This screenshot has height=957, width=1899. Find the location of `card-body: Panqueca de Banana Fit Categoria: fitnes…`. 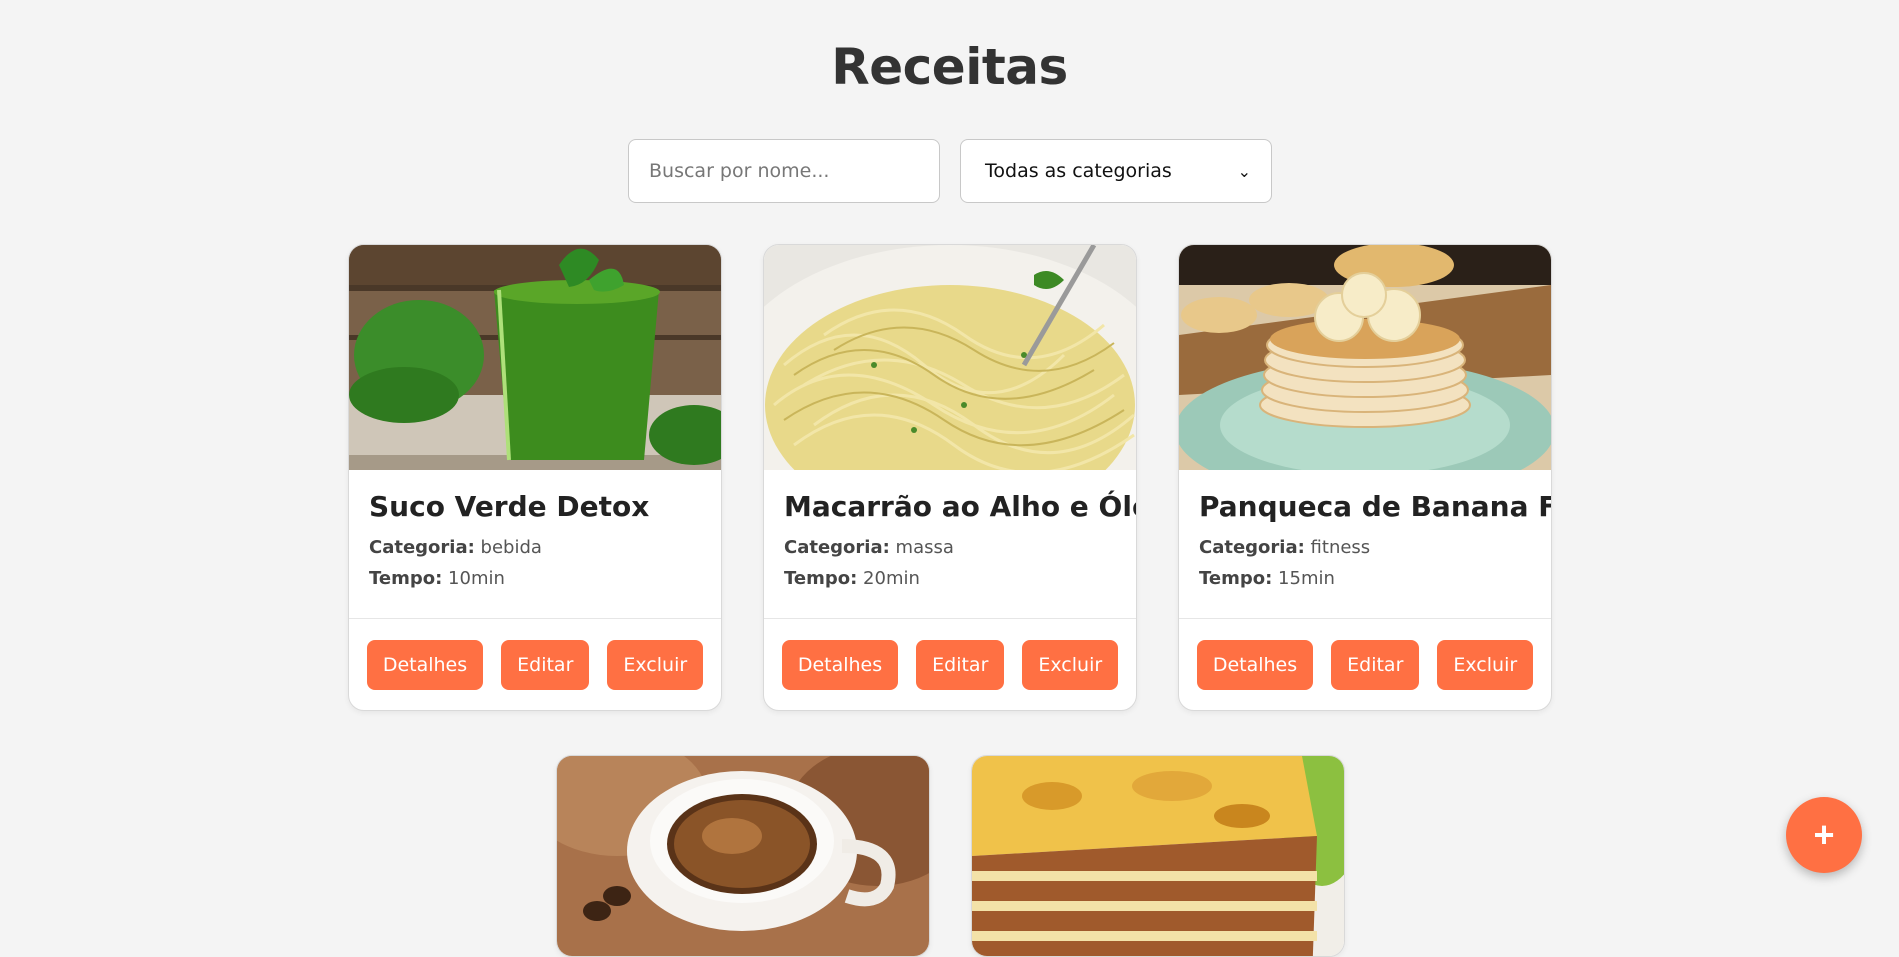

card-body: Panqueca de Banana Fit Categoria: fitnes… is located at coordinates (1365, 544).